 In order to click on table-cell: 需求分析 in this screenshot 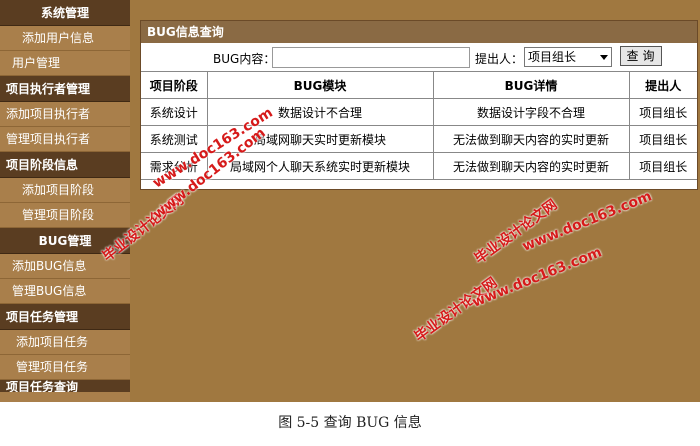, I will do `click(174, 166)`.